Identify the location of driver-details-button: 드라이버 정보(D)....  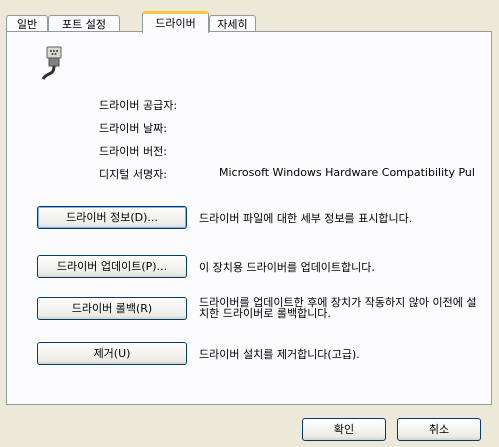
(112, 217).